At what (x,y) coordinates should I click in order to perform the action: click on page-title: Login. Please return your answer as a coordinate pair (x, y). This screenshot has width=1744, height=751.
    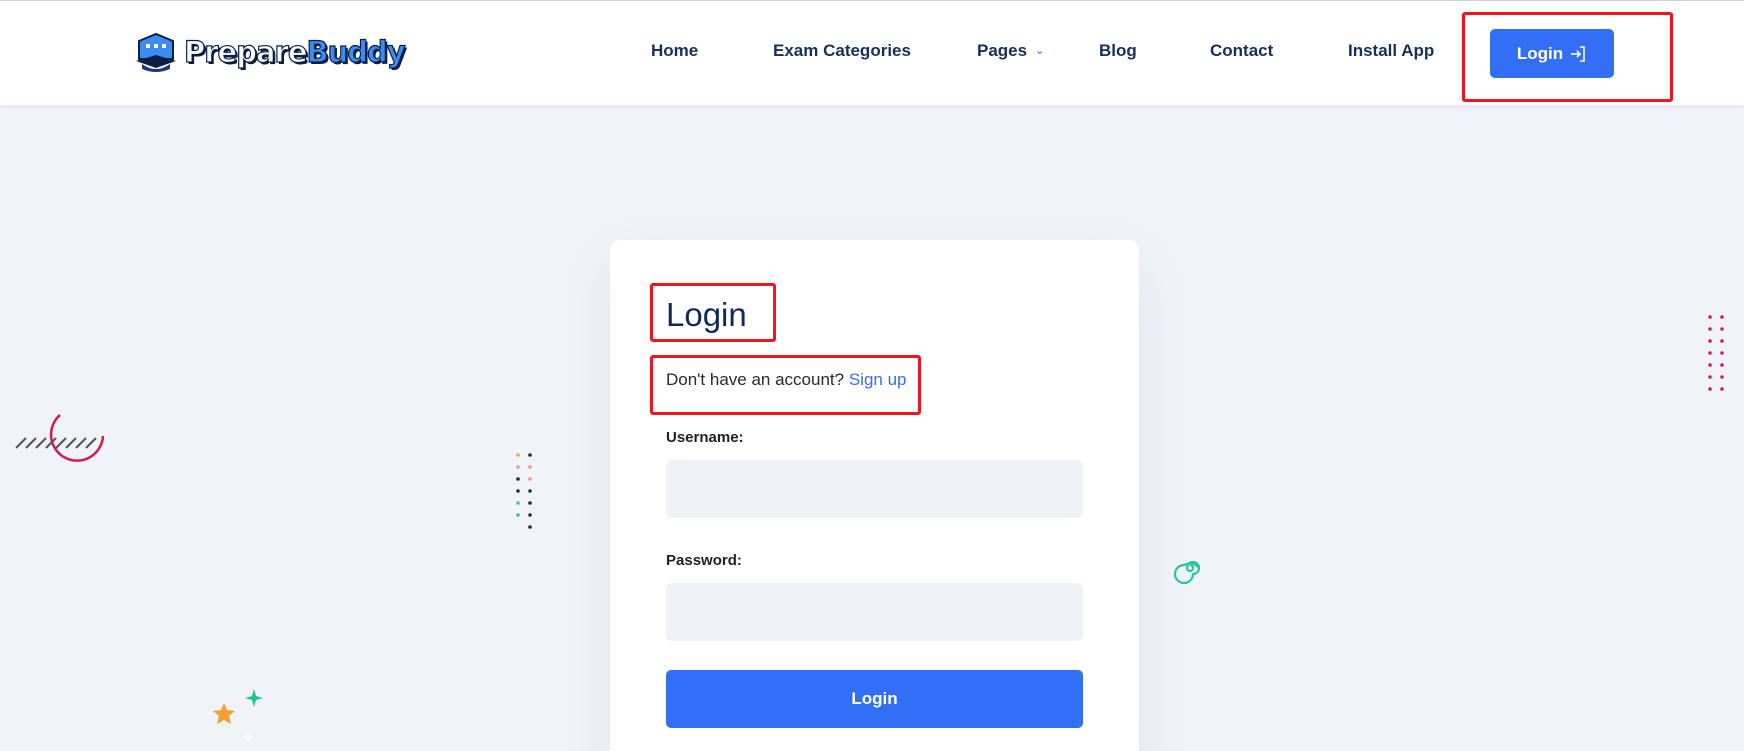
    Looking at the image, I should click on (706, 314).